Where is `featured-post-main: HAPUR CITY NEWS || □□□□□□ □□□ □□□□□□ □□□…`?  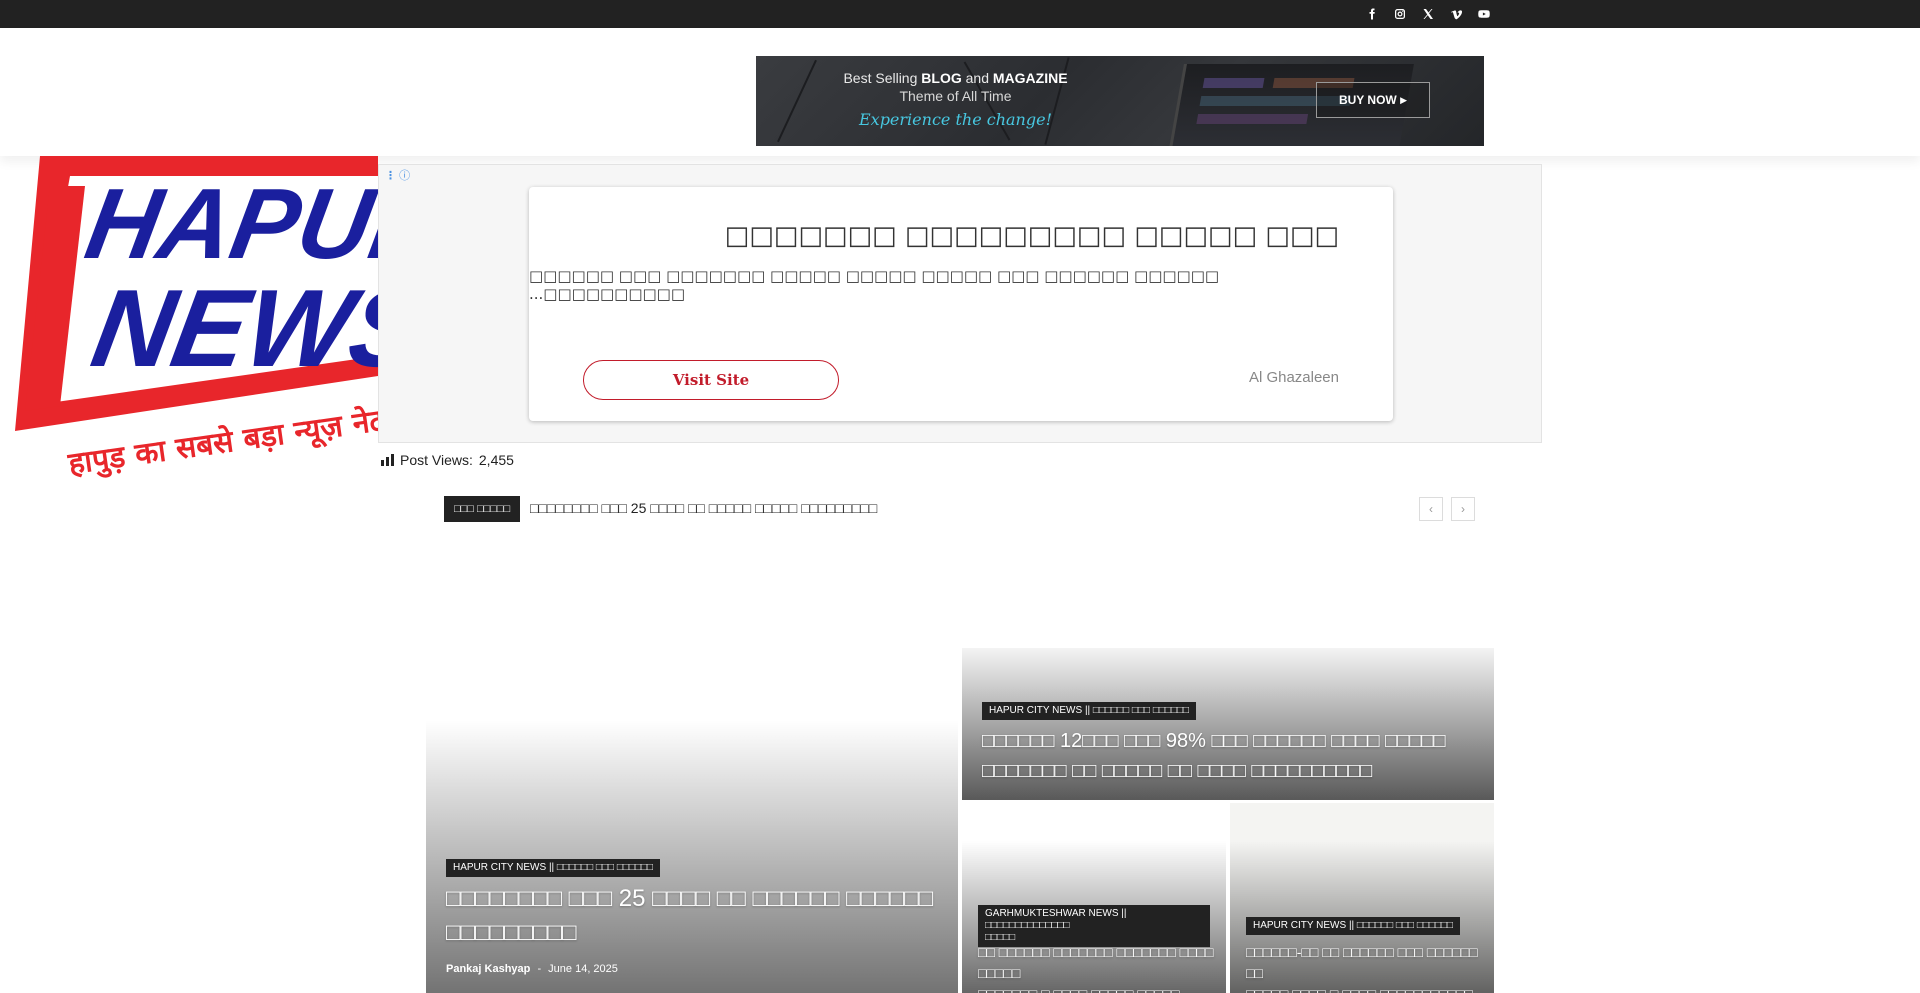
featured-post-main: HAPUR CITY NEWS || □□□□□□ □□□ □□□□□□ □□□… is located at coordinates (692, 856).